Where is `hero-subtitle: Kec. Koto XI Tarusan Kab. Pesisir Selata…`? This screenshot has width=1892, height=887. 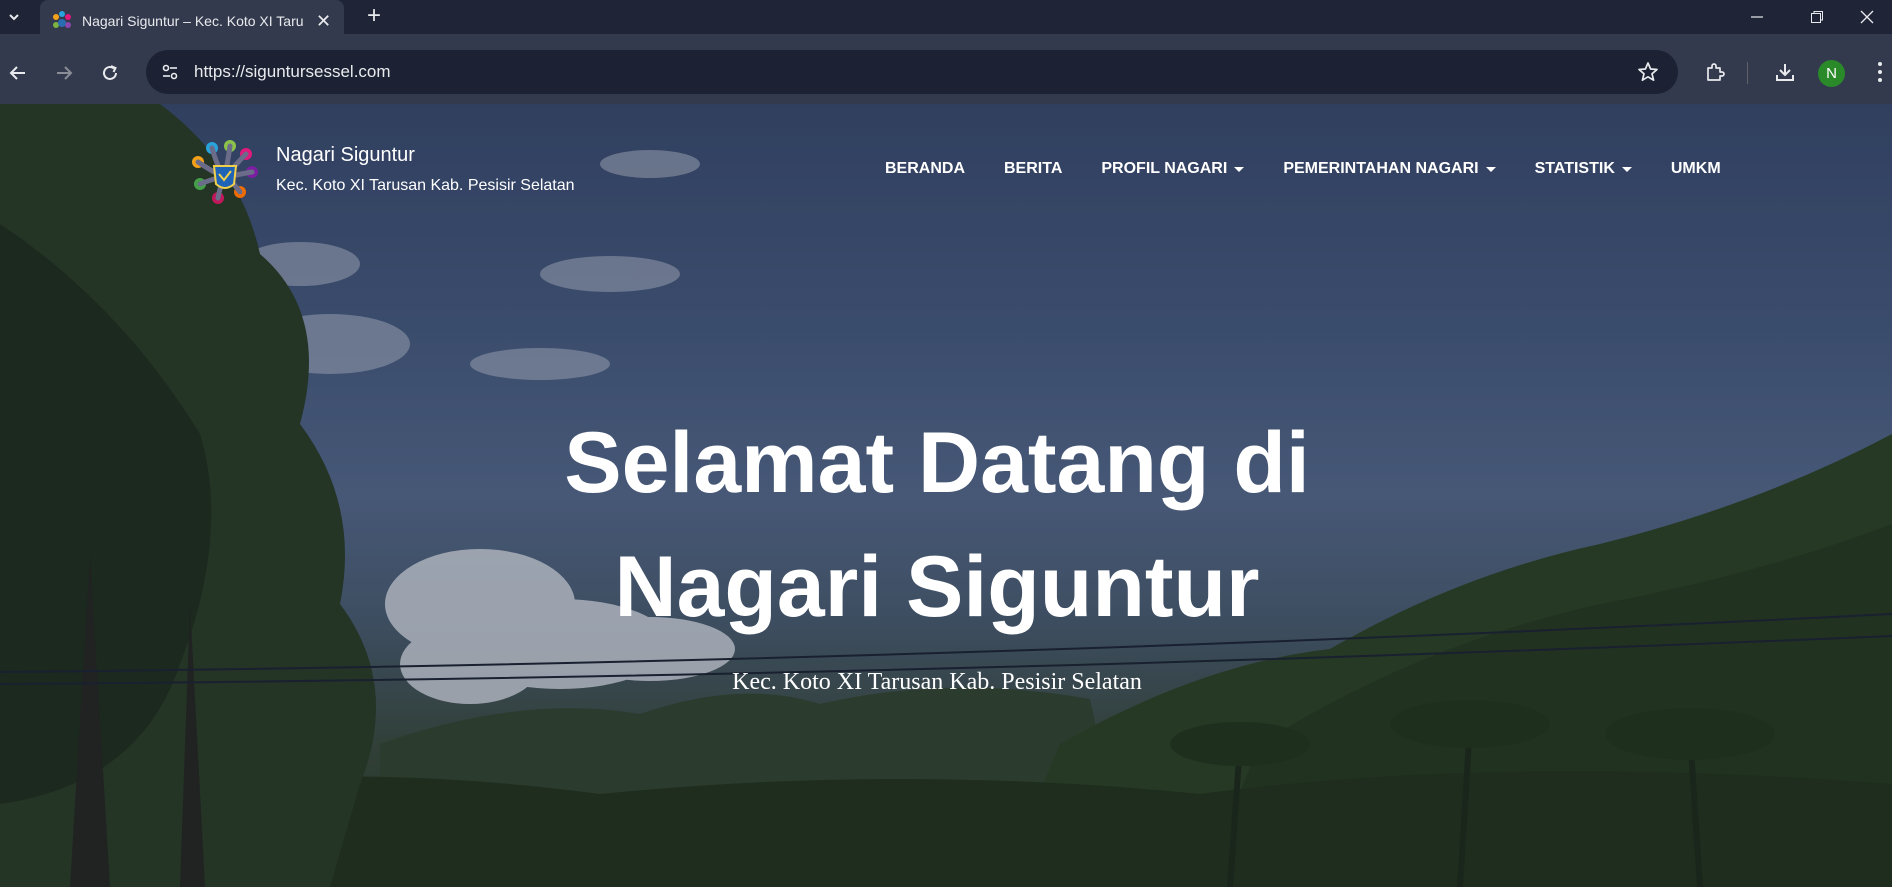
hero-subtitle: Kec. Koto XI Tarusan Kab. Pesisir Selata… is located at coordinates (937, 682).